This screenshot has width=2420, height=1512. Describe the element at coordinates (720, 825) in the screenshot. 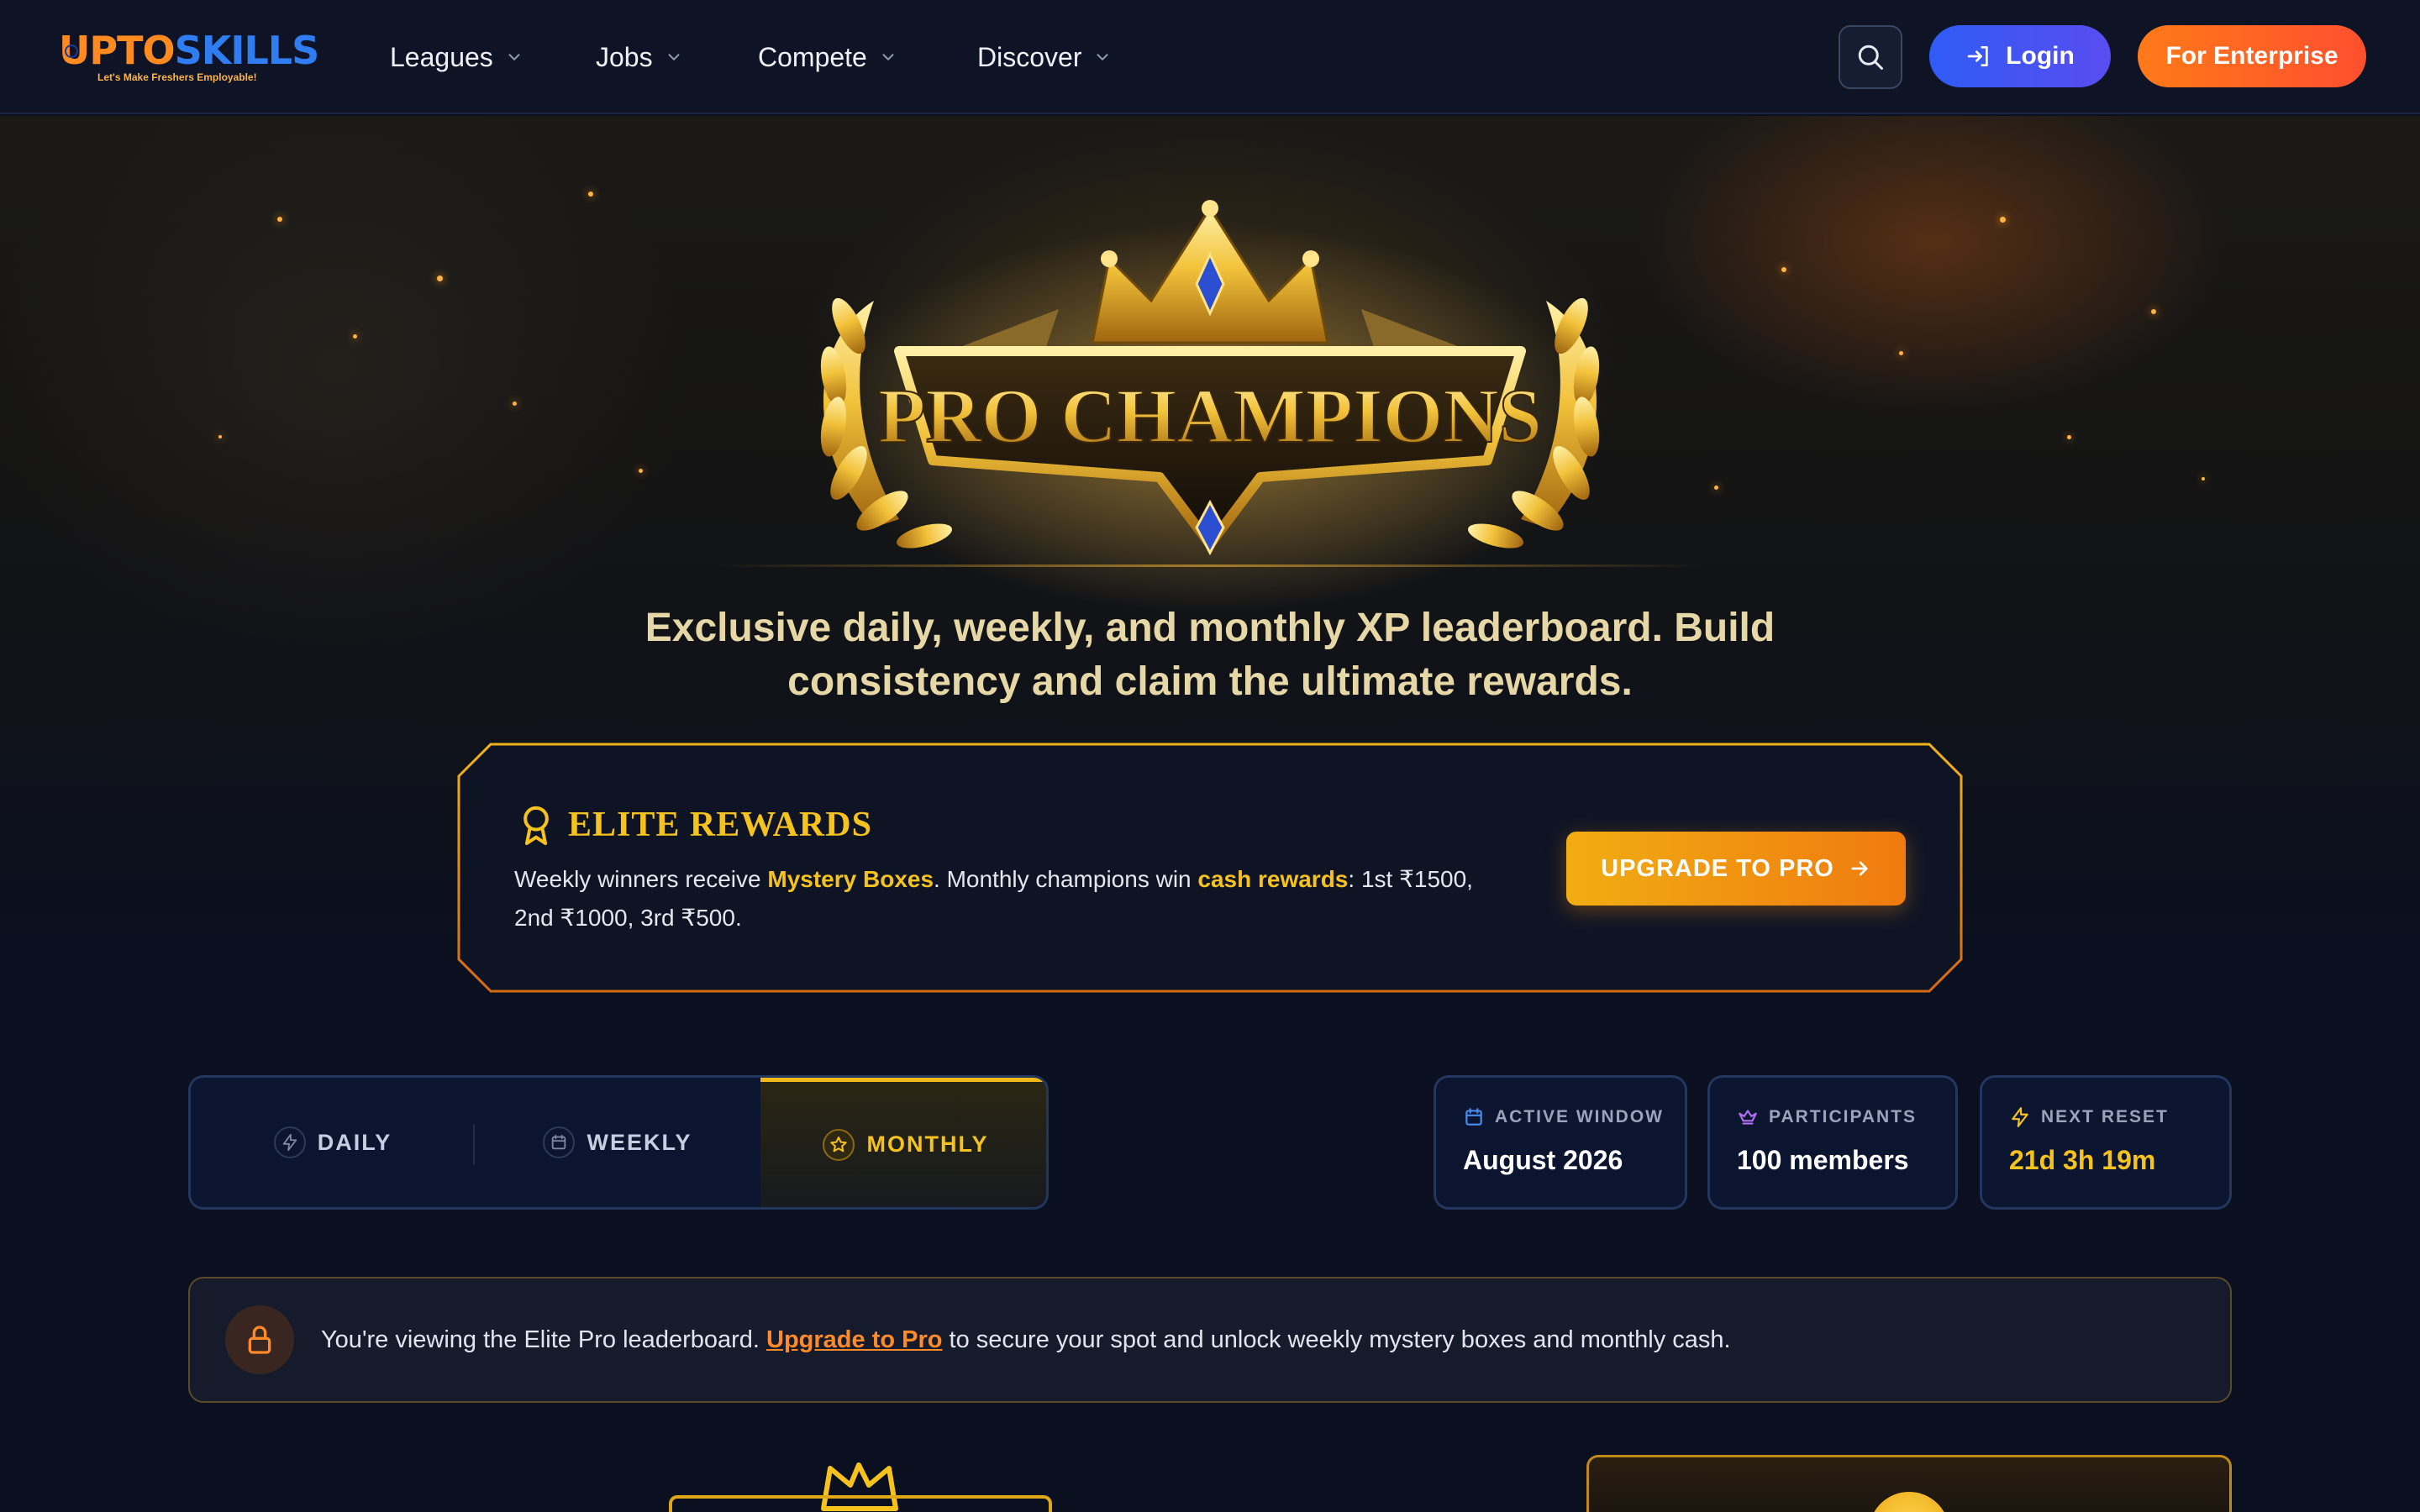

I see `elite-rewards-title: ELITE REWARDS` at that location.